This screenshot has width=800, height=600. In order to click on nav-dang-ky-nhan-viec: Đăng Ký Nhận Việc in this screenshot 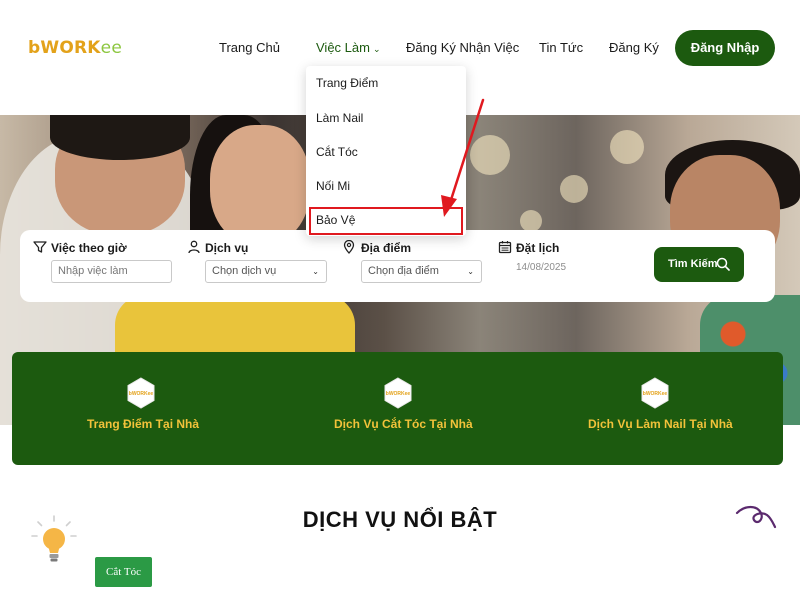, I will do `click(462, 47)`.